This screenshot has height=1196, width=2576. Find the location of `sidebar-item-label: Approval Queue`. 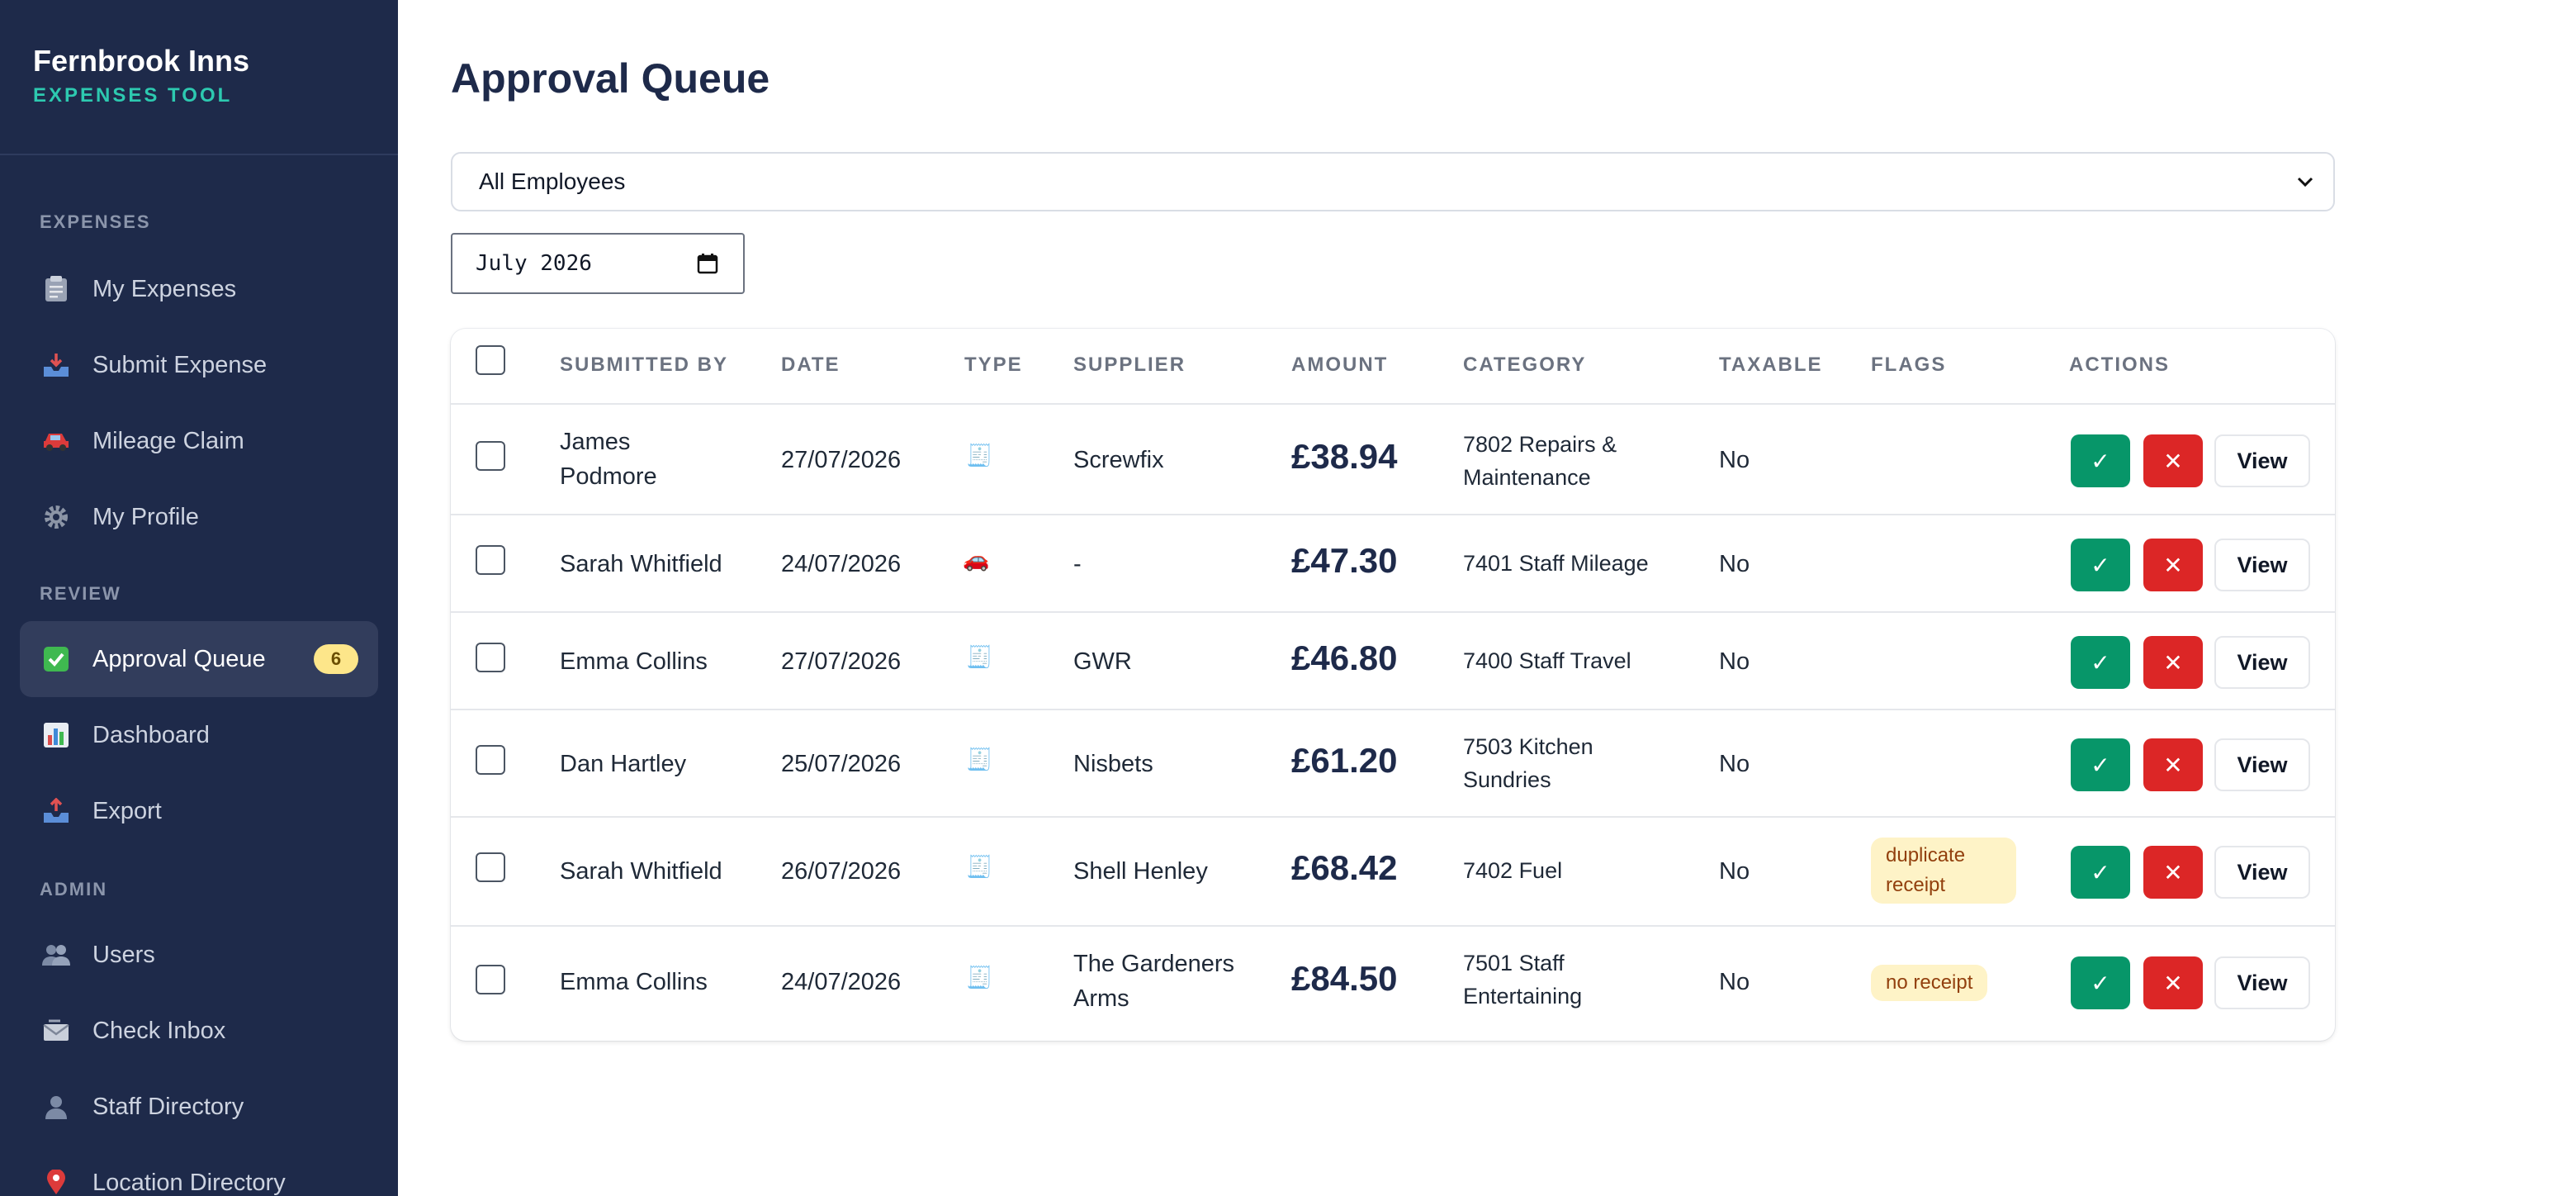

sidebar-item-label: Approval Queue is located at coordinates (179, 658).